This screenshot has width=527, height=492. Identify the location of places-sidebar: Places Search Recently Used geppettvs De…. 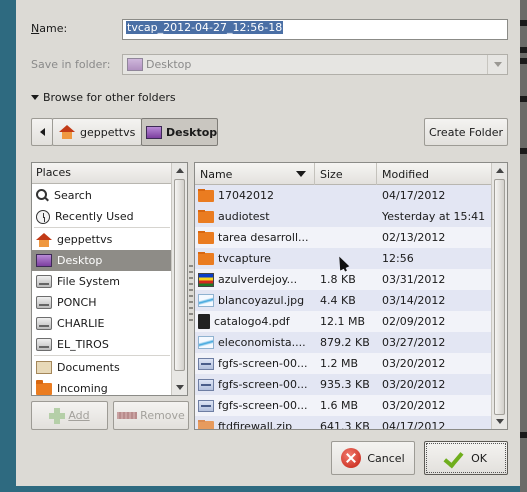
(109, 279).